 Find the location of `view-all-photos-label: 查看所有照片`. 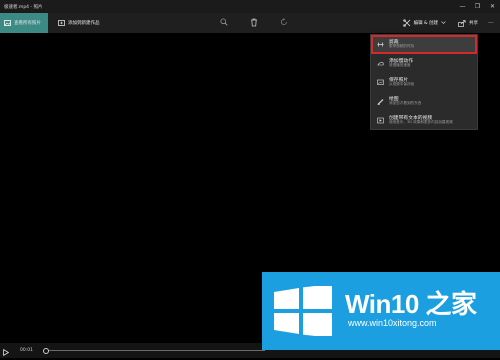

view-all-photos-label: 查看所有照片 is located at coordinates (27, 23).